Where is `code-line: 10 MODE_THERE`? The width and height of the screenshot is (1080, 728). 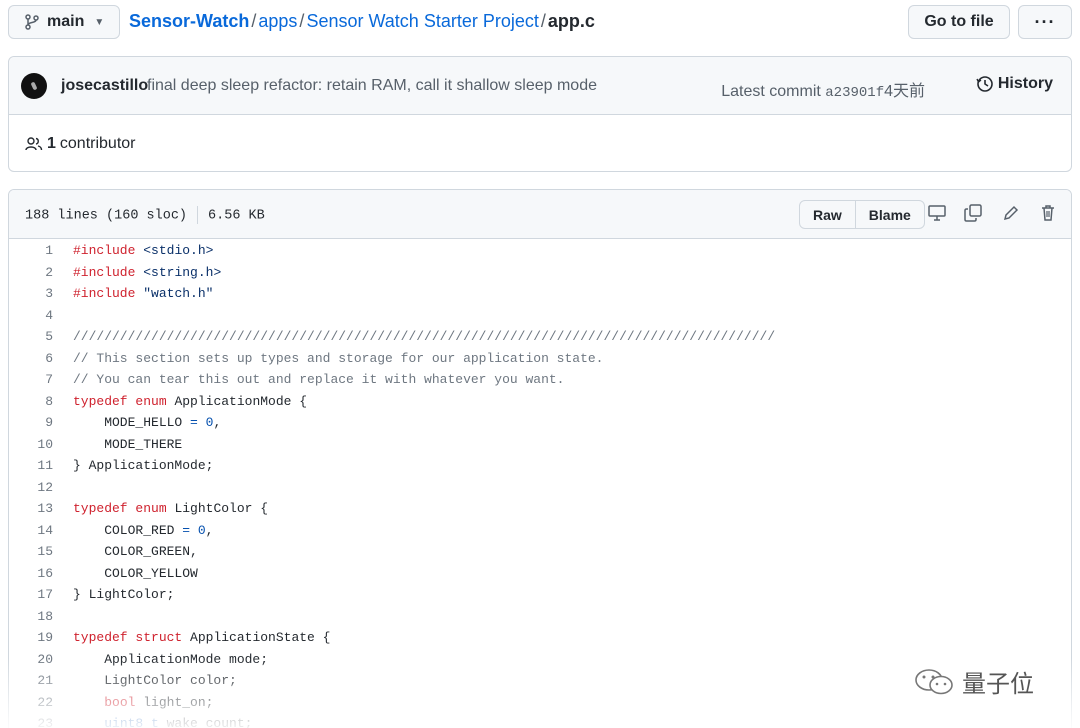 code-line: 10 MODE_THERE is located at coordinates (540, 445).